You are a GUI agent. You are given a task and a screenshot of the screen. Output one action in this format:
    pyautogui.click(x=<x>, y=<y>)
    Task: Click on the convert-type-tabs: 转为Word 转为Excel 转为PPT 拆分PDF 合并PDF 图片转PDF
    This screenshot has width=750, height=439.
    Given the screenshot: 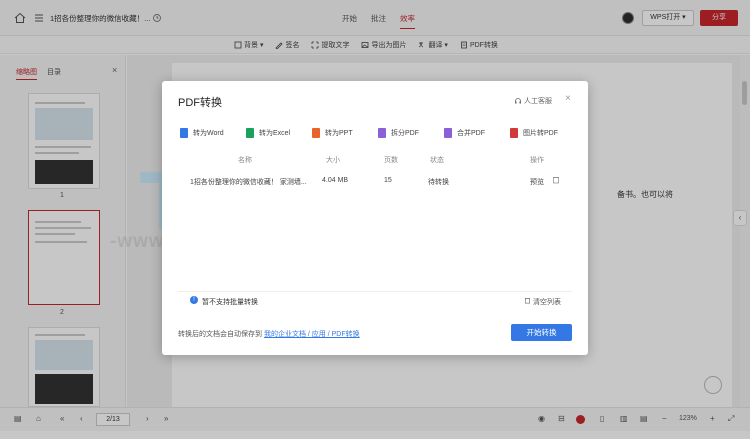 What is the action you would take?
    pyautogui.click(x=378, y=133)
    